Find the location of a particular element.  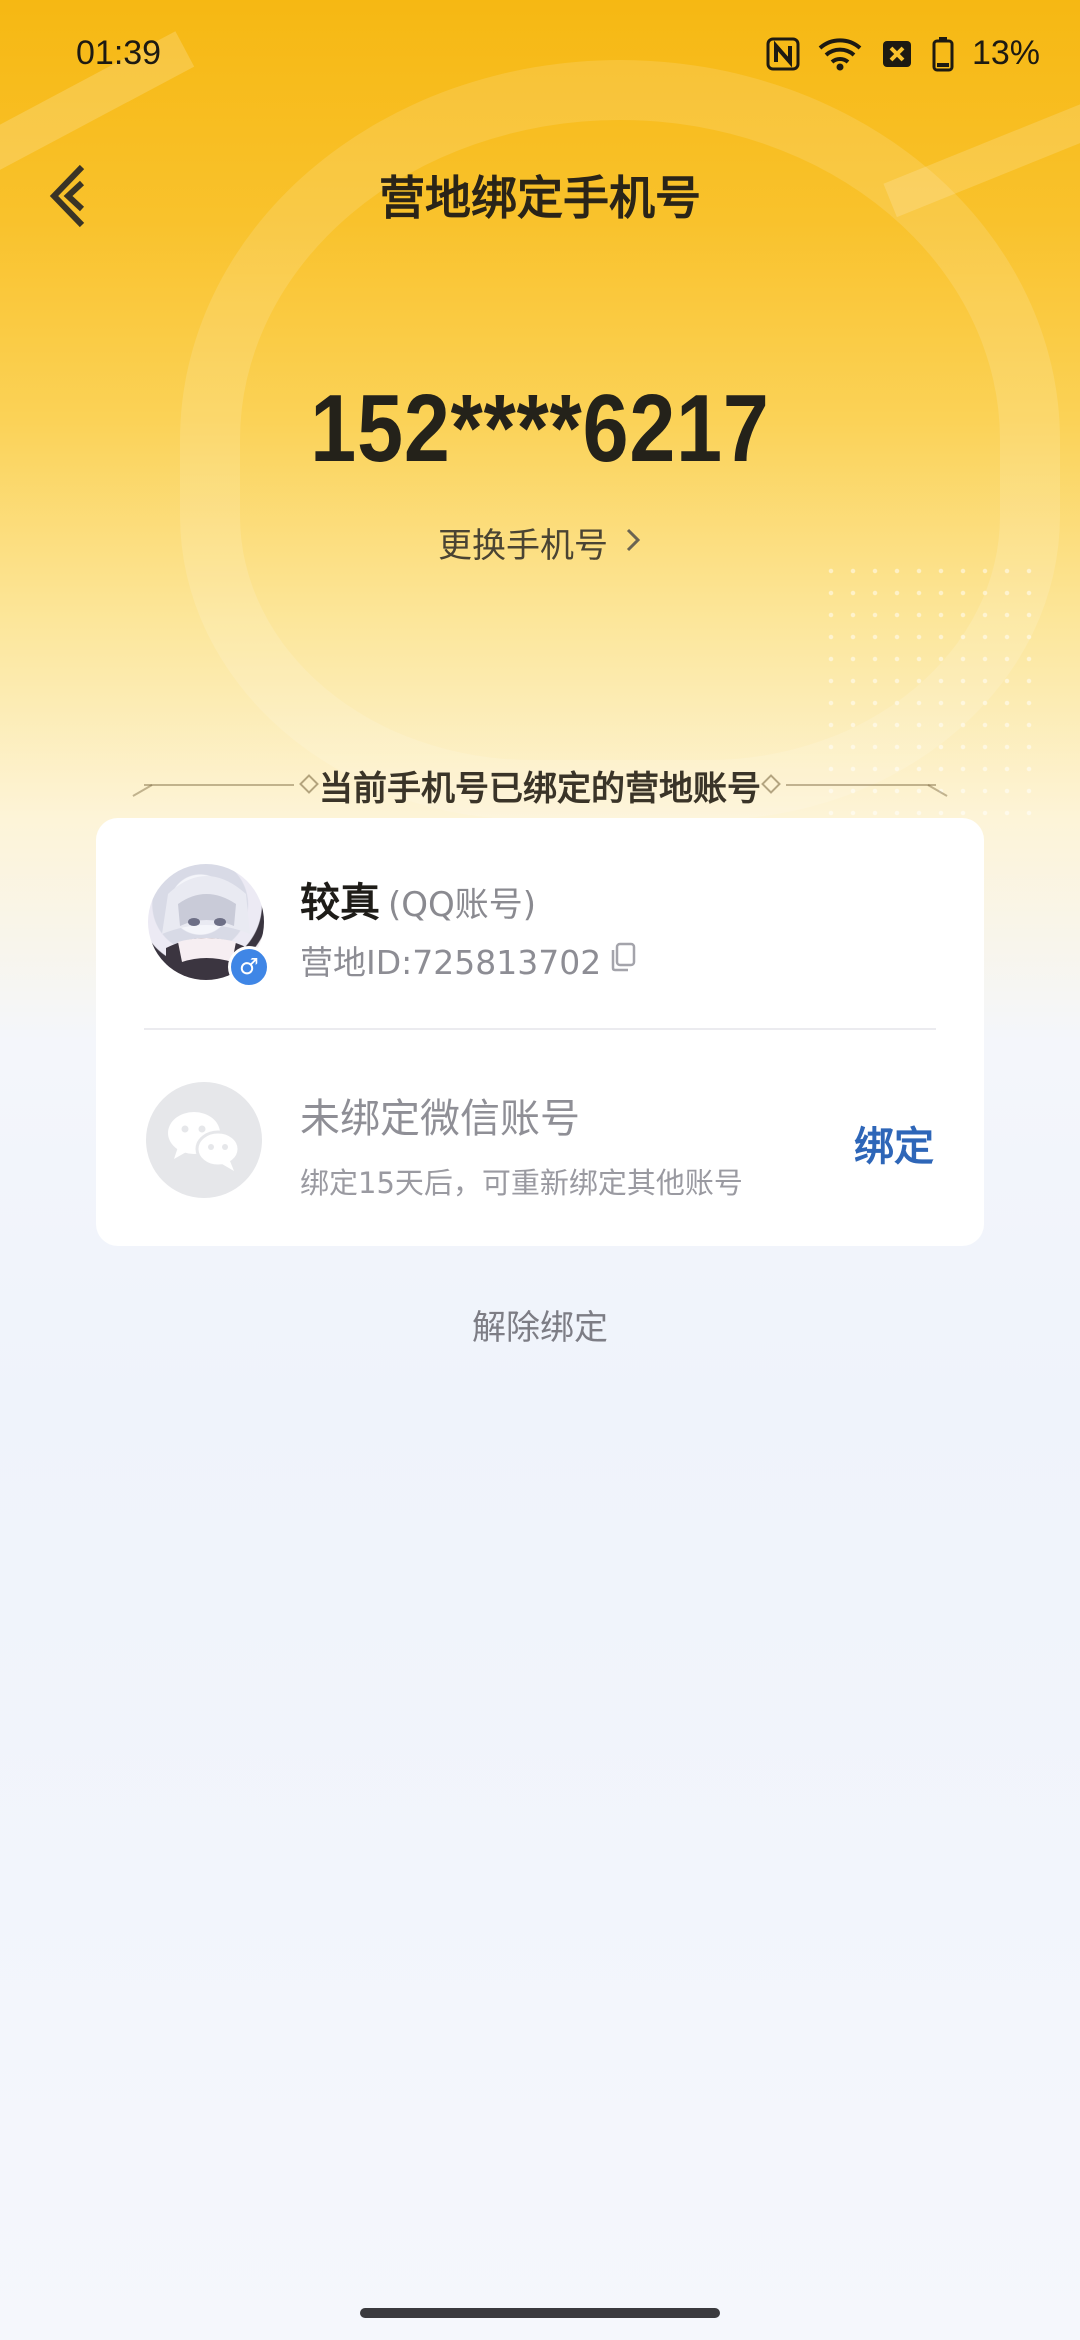

wechat-unbound-title: 未绑定微信账号 is located at coordinates (440, 1119).